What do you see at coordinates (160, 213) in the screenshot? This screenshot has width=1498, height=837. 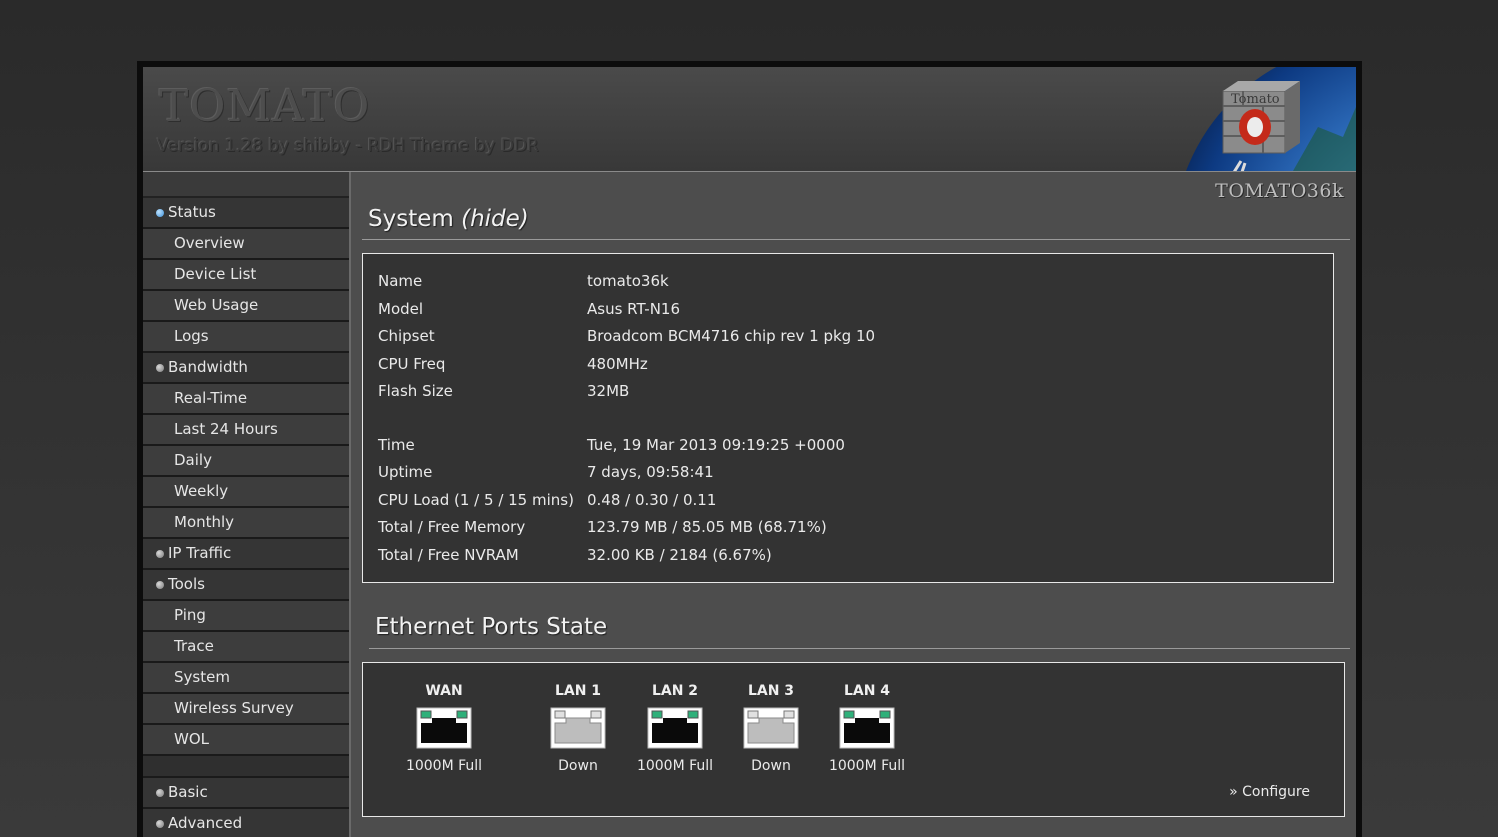 I see `active-bullet-icon` at bounding box center [160, 213].